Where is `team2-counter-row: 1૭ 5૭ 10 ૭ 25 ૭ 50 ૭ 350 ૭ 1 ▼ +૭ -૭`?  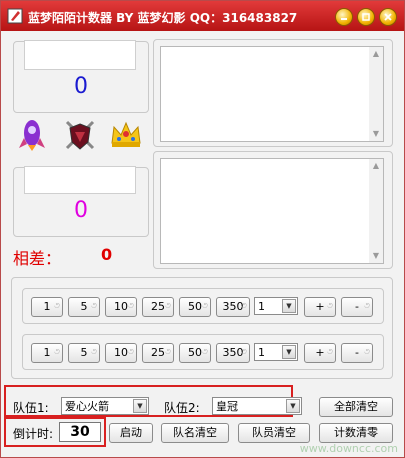
team2-counter-row: 1૭ 5૭ 10 ૭ 25 ૭ 50 ૭ 350 ૭ 1 ▼ +૭ -૭ is located at coordinates (203, 352).